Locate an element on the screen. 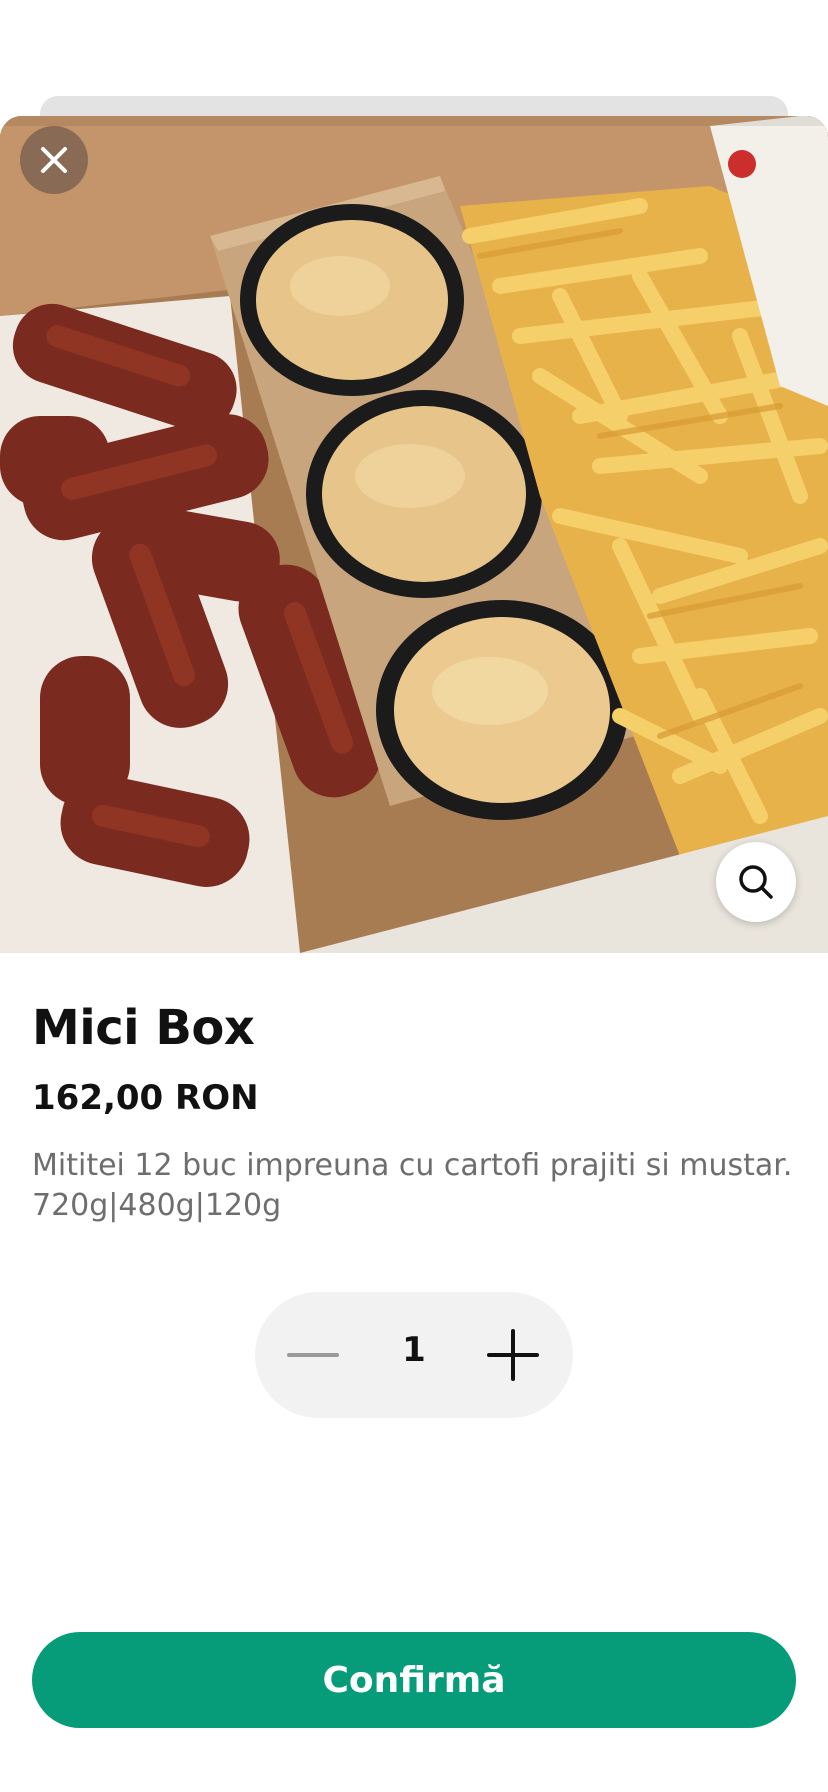 This screenshot has width=828, height=1792. decrement-button is located at coordinates (313, 1355).